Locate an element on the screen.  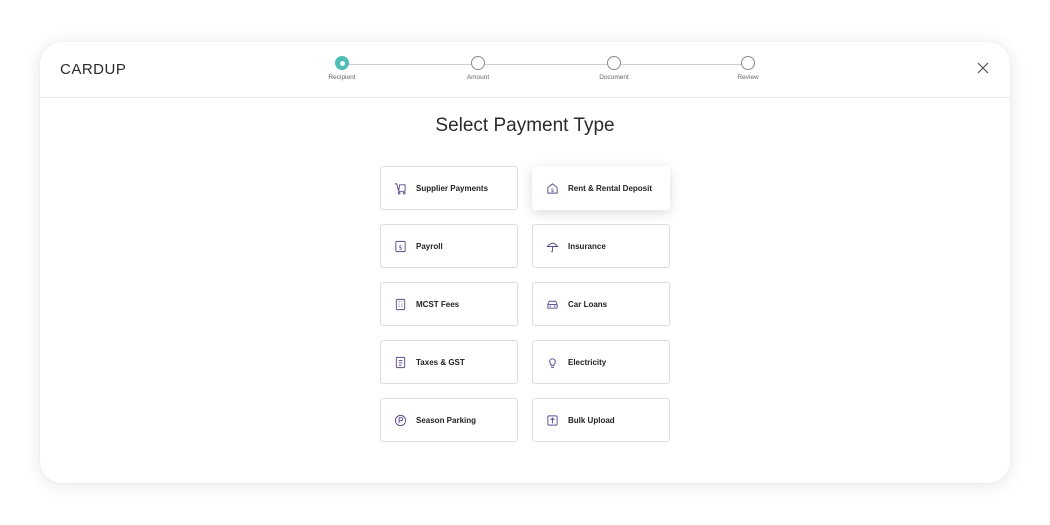
modal-header: CARDUP Recipient Amount Document Review is located at coordinates (525, 70).